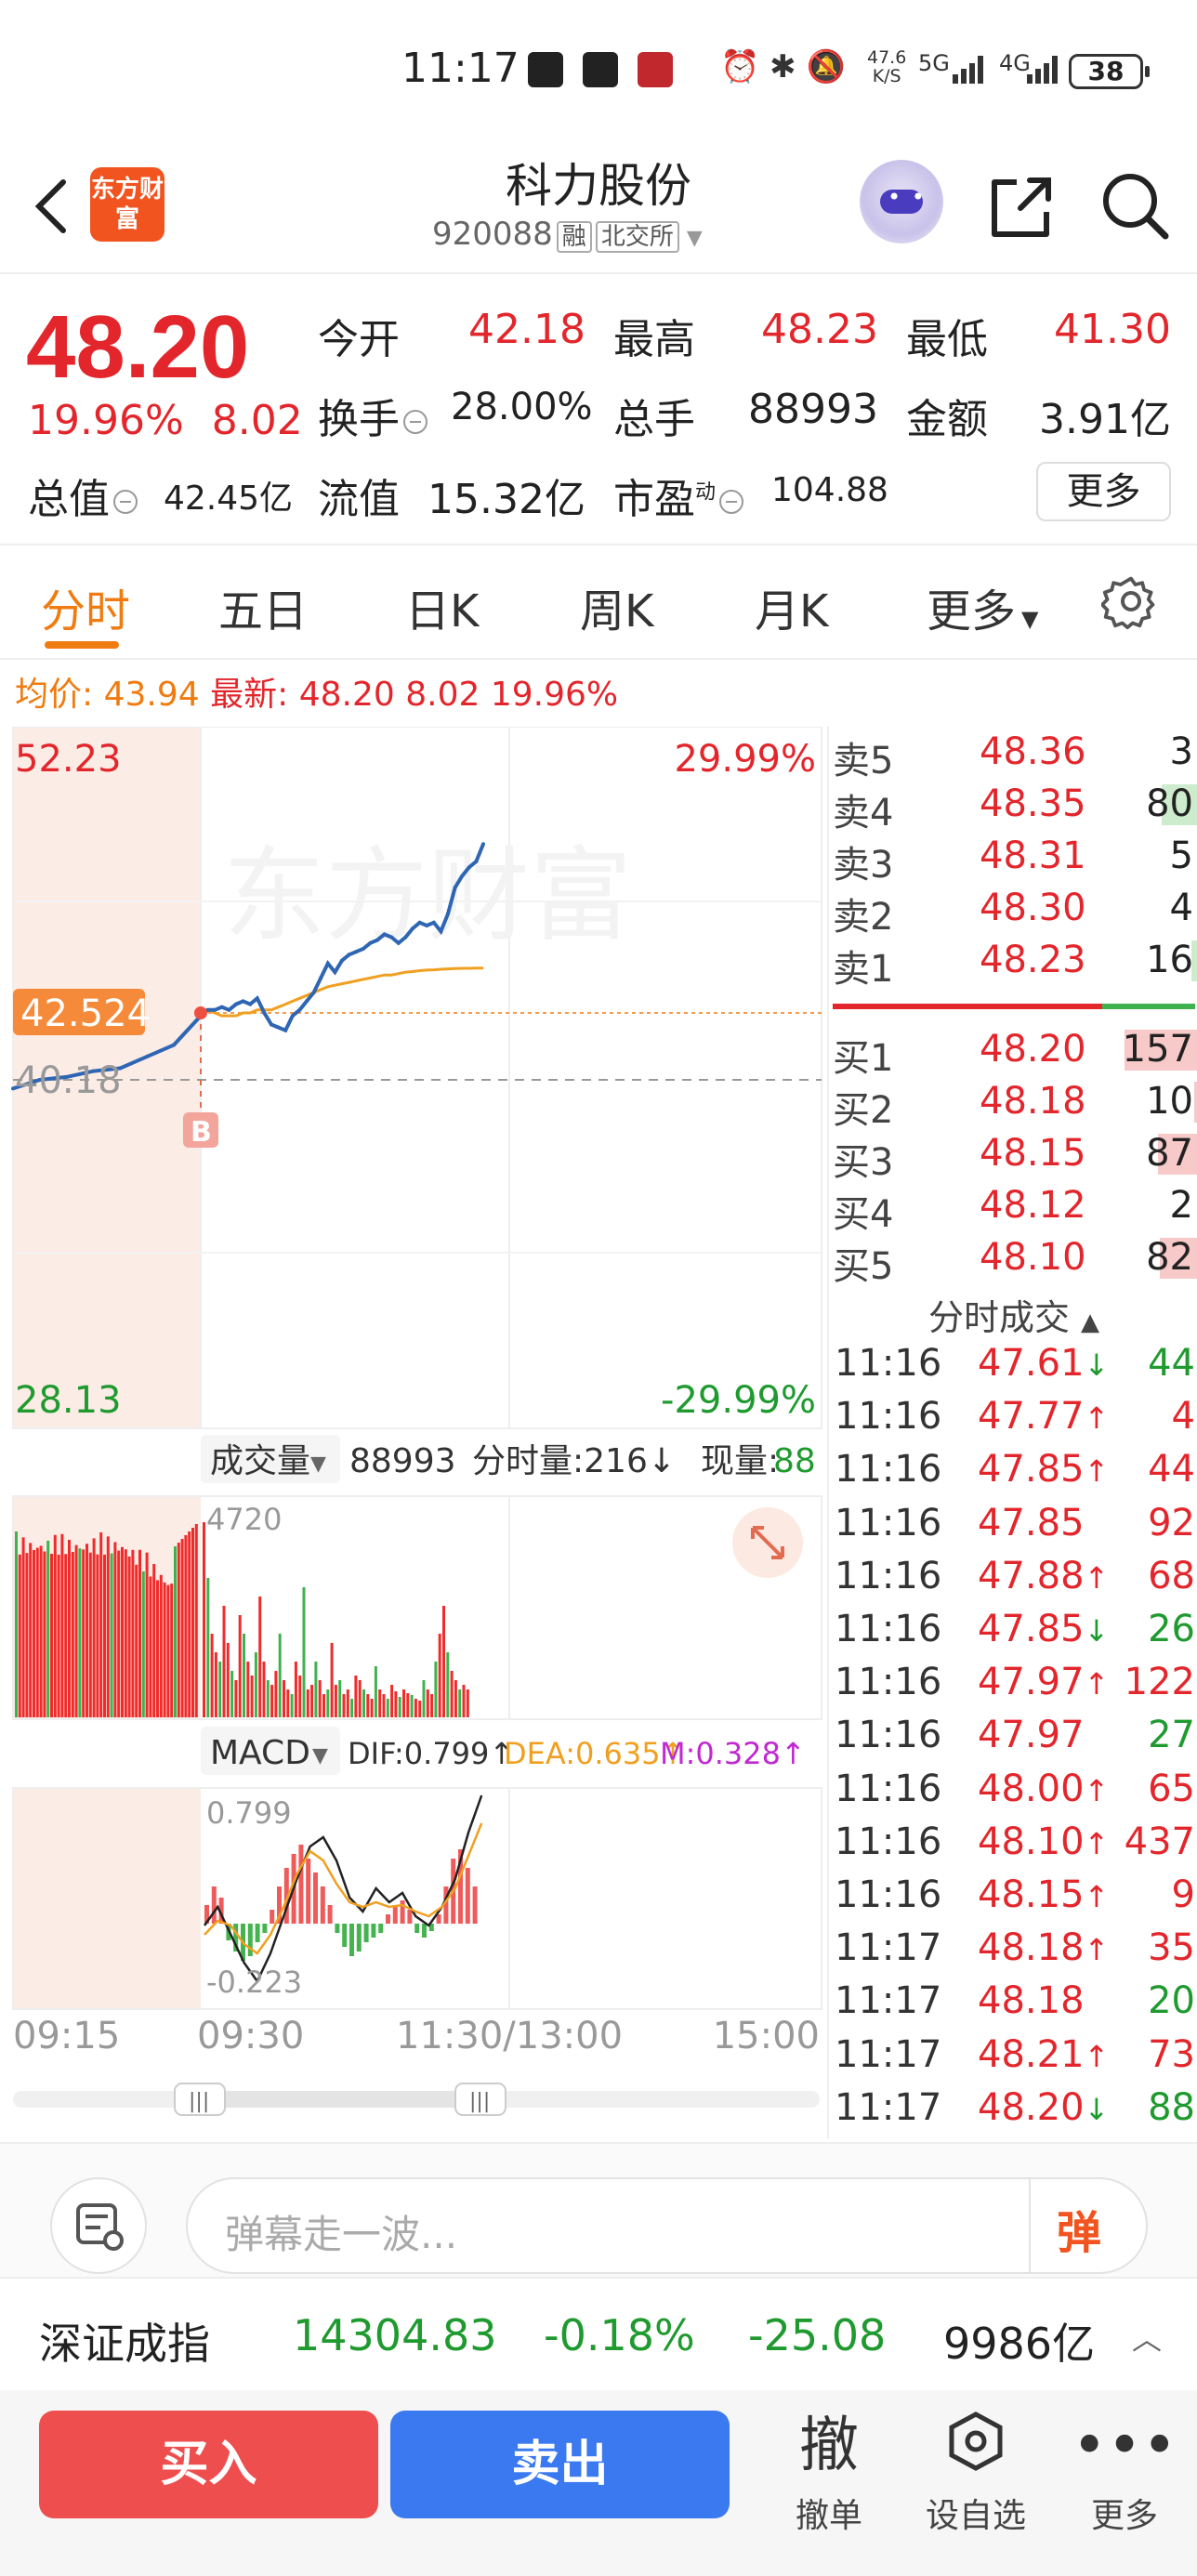  Describe the element at coordinates (242, 1619) in the screenshot. I see `volume-bars` at that location.